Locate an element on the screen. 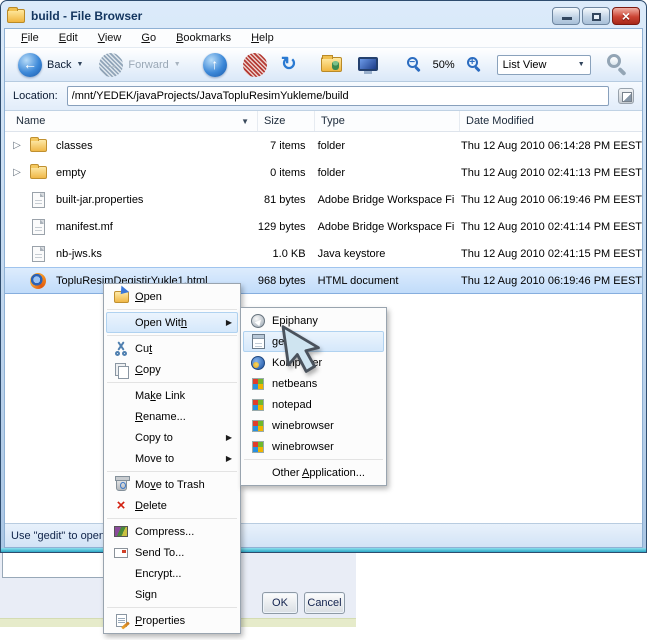 The width and height of the screenshot is (647, 640). file-size: 7 items is located at coordinates (288, 145).